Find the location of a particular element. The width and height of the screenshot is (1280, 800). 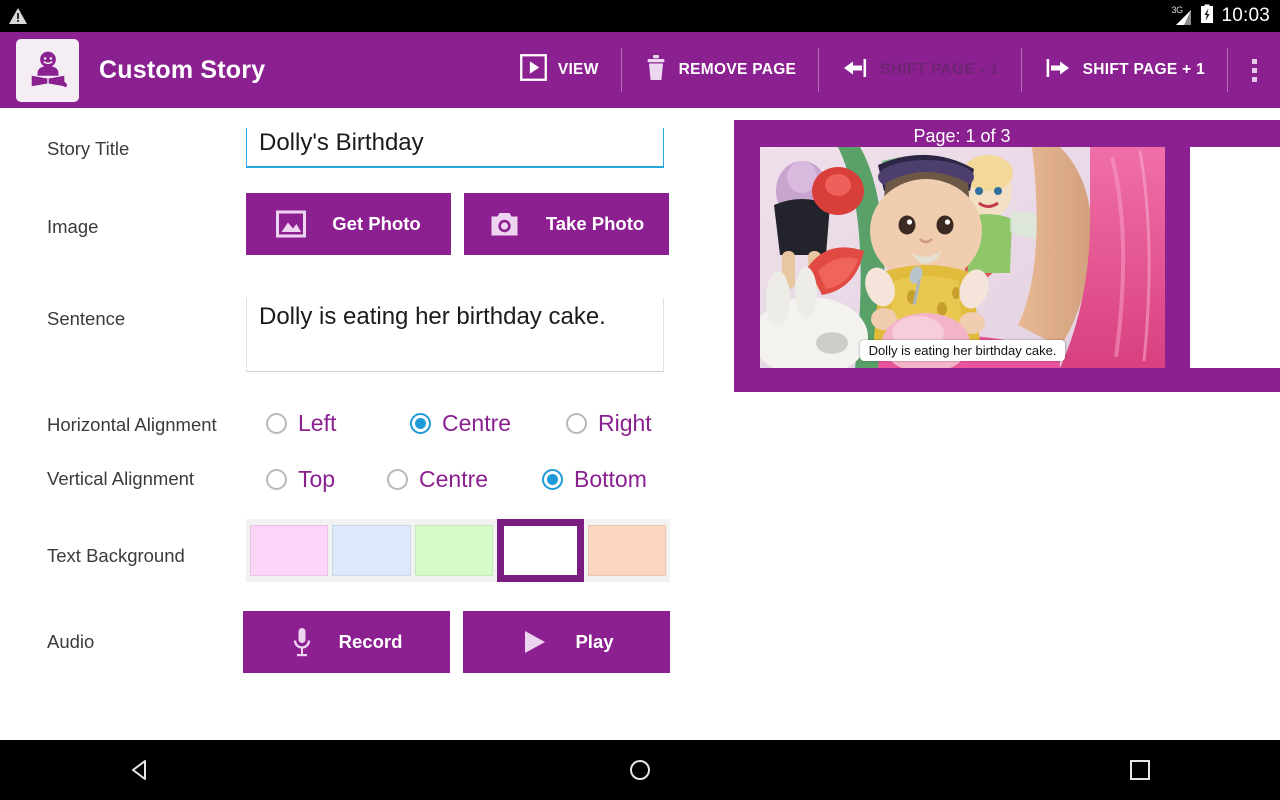

horizontal-alignment-label: Horizontal Alignment is located at coordinates (132, 424).